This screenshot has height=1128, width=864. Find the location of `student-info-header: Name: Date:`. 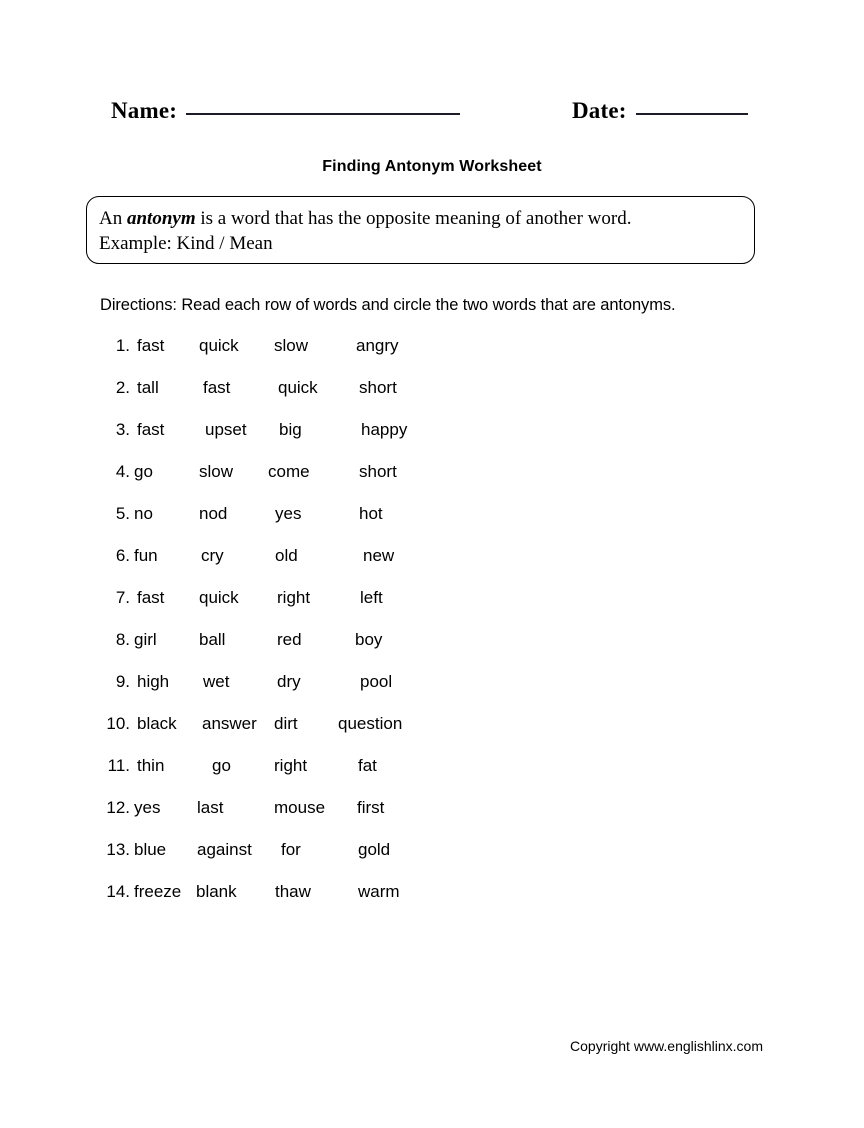

student-info-header: Name: Date: is located at coordinates (432, 115).